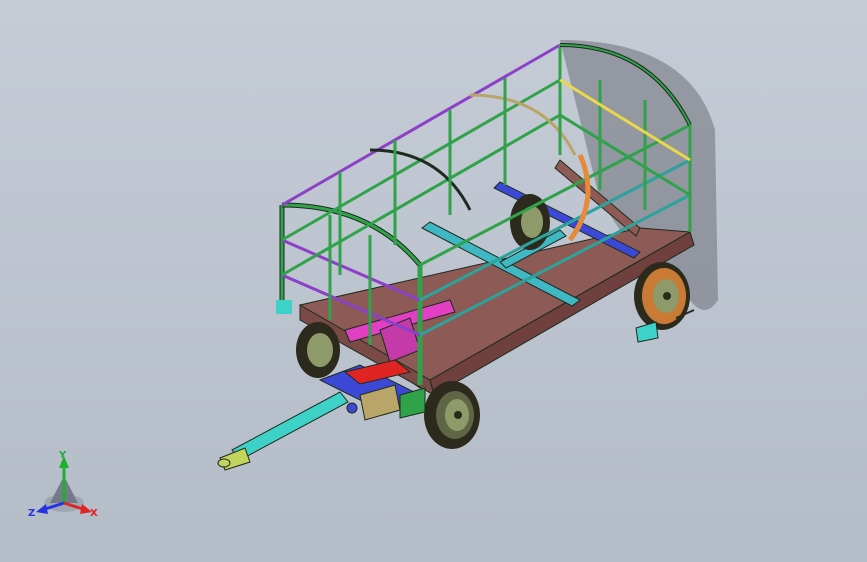 Image resolution: width=867 pixels, height=562 pixels. Describe the element at coordinates (66, 486) in the screenshot. I see `orientation-triad: Y X Z` at that location.